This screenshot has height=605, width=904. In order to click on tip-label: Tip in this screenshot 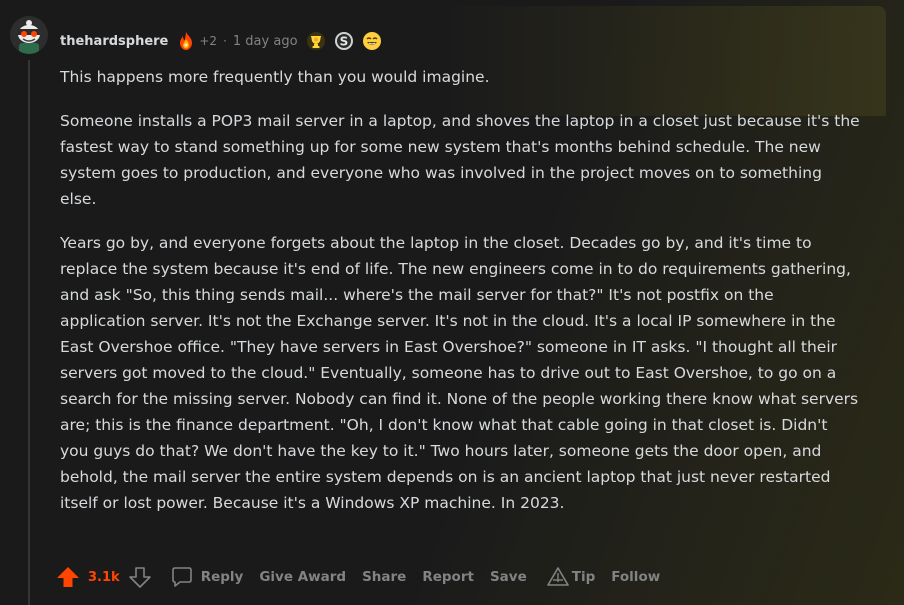, I will do `click(583, 577)`.